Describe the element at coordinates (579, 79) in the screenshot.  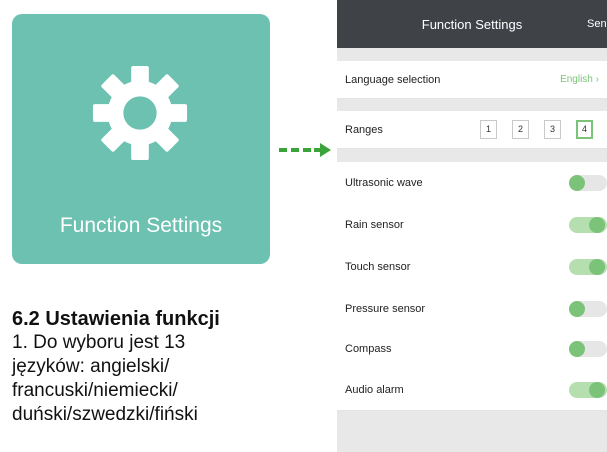
I see `language-value: English ›` at that location.